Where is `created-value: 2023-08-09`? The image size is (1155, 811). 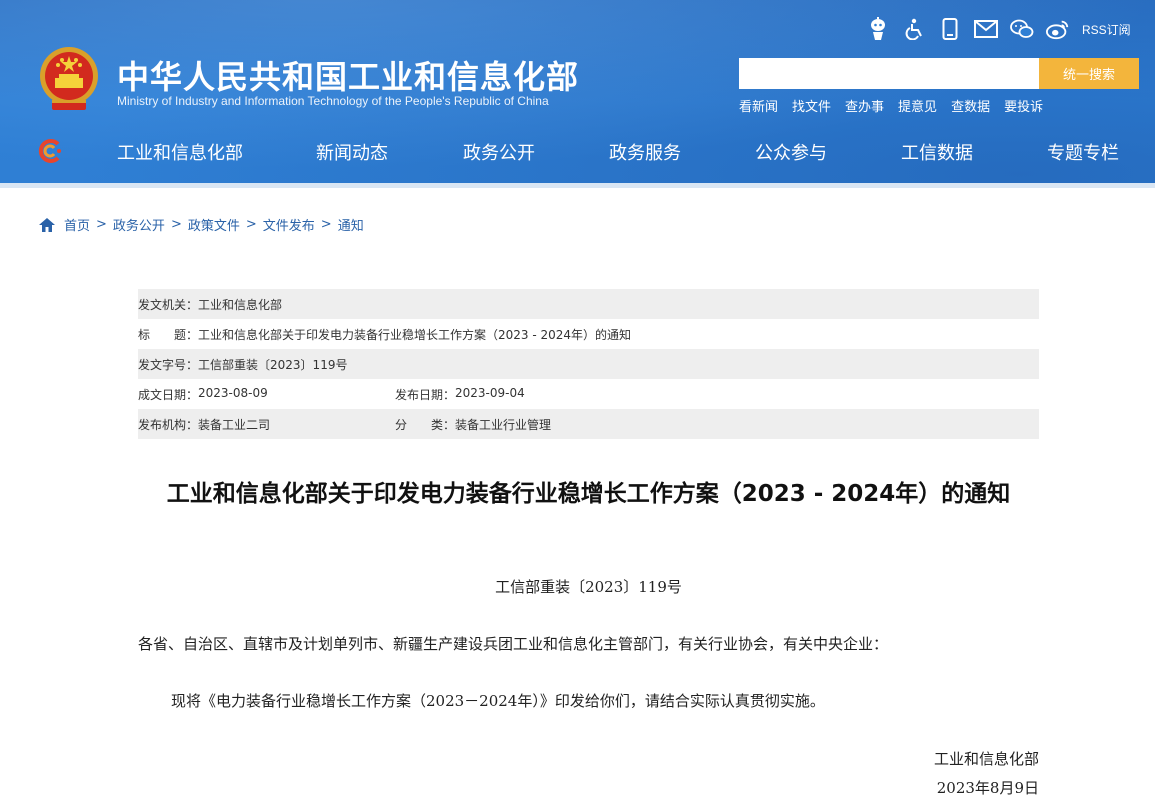 created-value: 2023-08-09 is located at coordinates (233, 392).